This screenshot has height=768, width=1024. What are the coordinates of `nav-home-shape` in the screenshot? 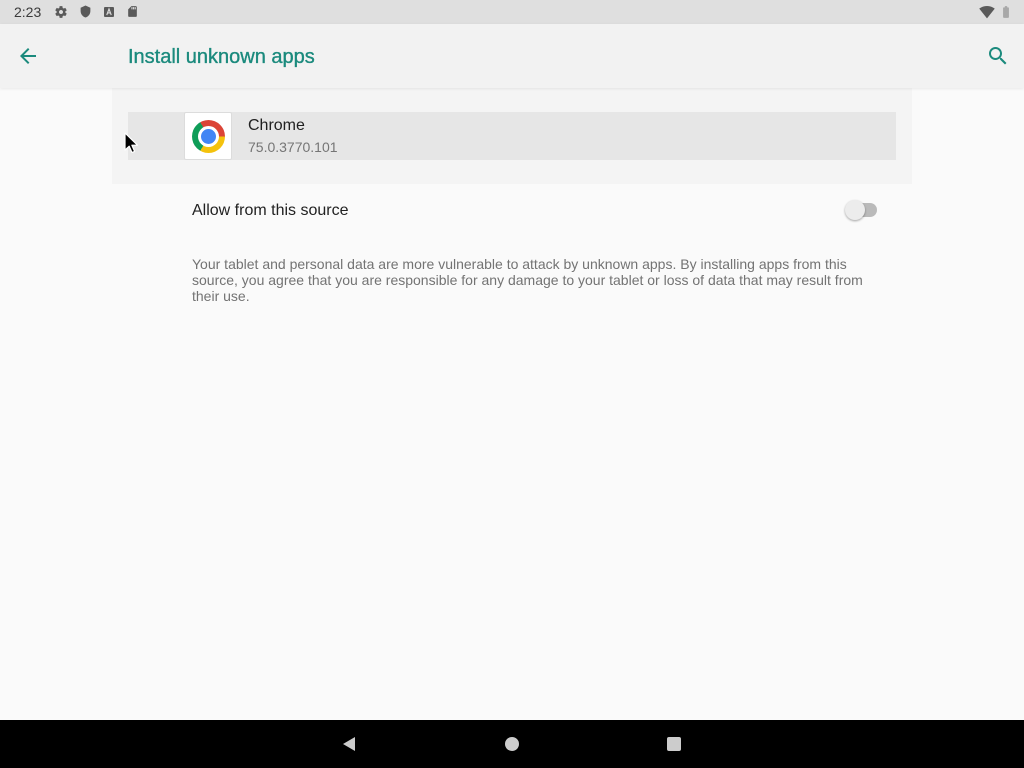 It's located at (512, 744).